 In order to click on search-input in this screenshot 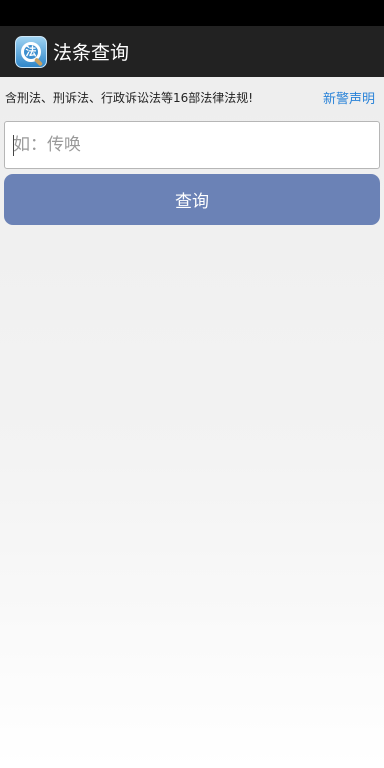, I will do `click(192, 145)`.